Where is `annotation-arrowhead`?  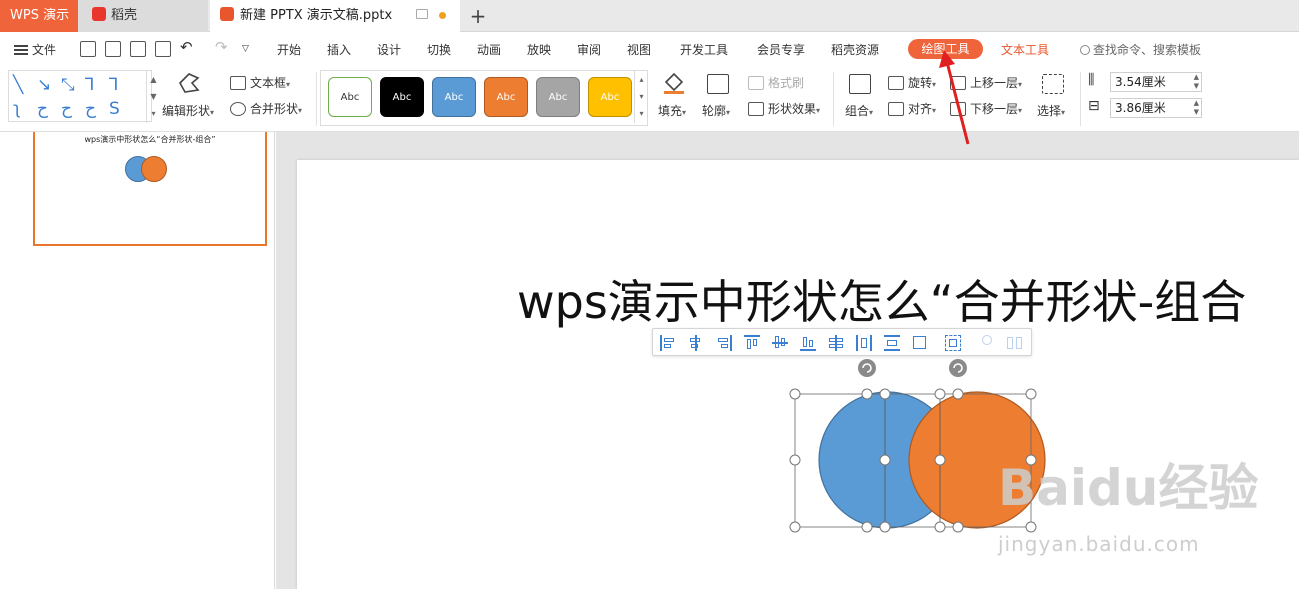 annotation-arrowhead is located at coordinates (947, 59).